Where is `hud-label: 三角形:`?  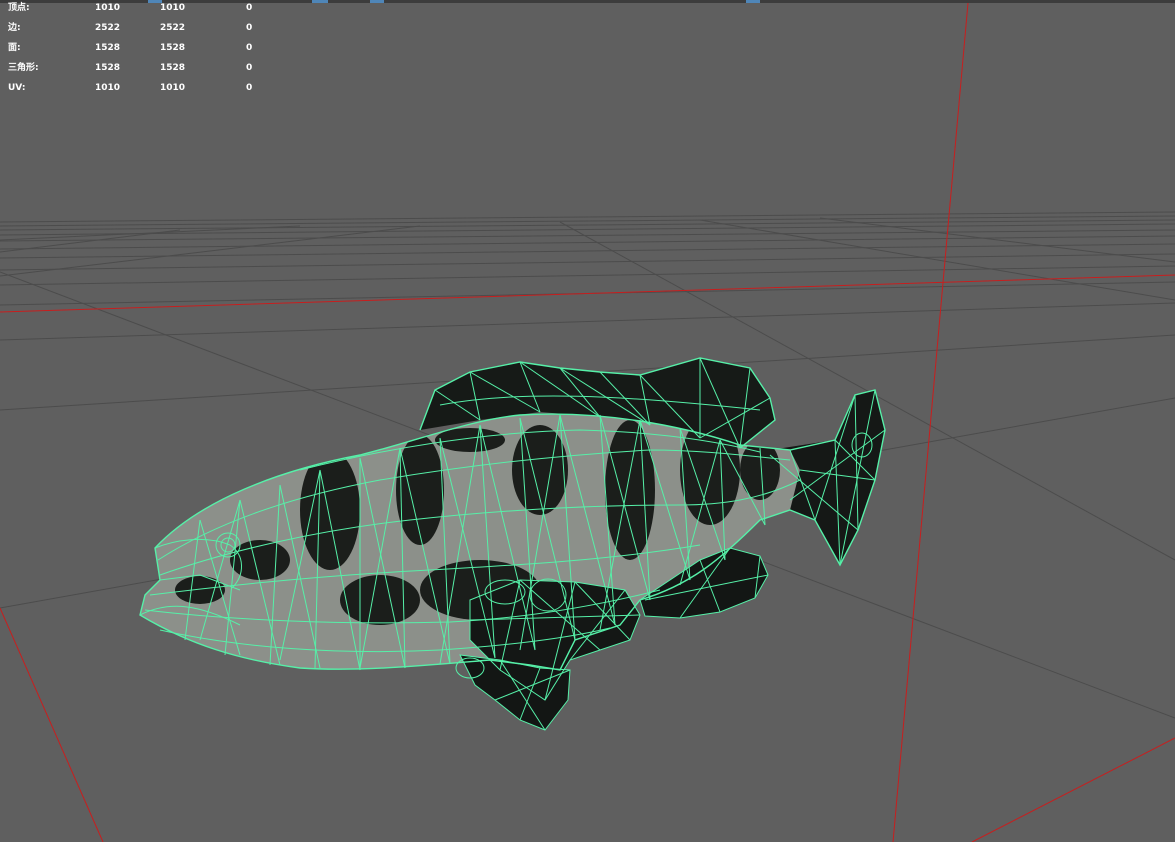
hud-label: 三角形: is located at coordinates (23, 68).